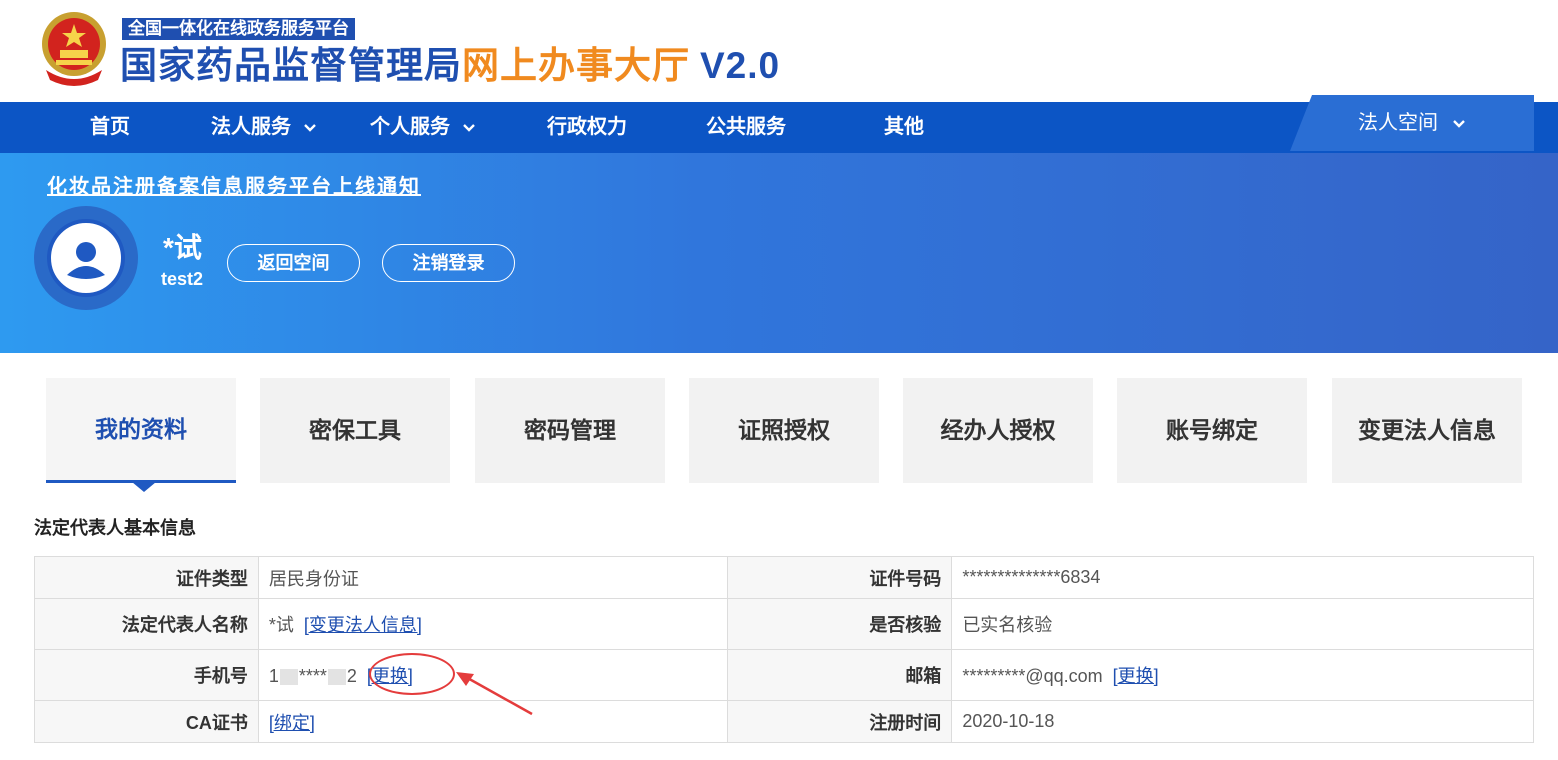 The width and height of the screenshot is (1558, 760). I want to click on ca-cert-label: CA证书, so click(146, 721).